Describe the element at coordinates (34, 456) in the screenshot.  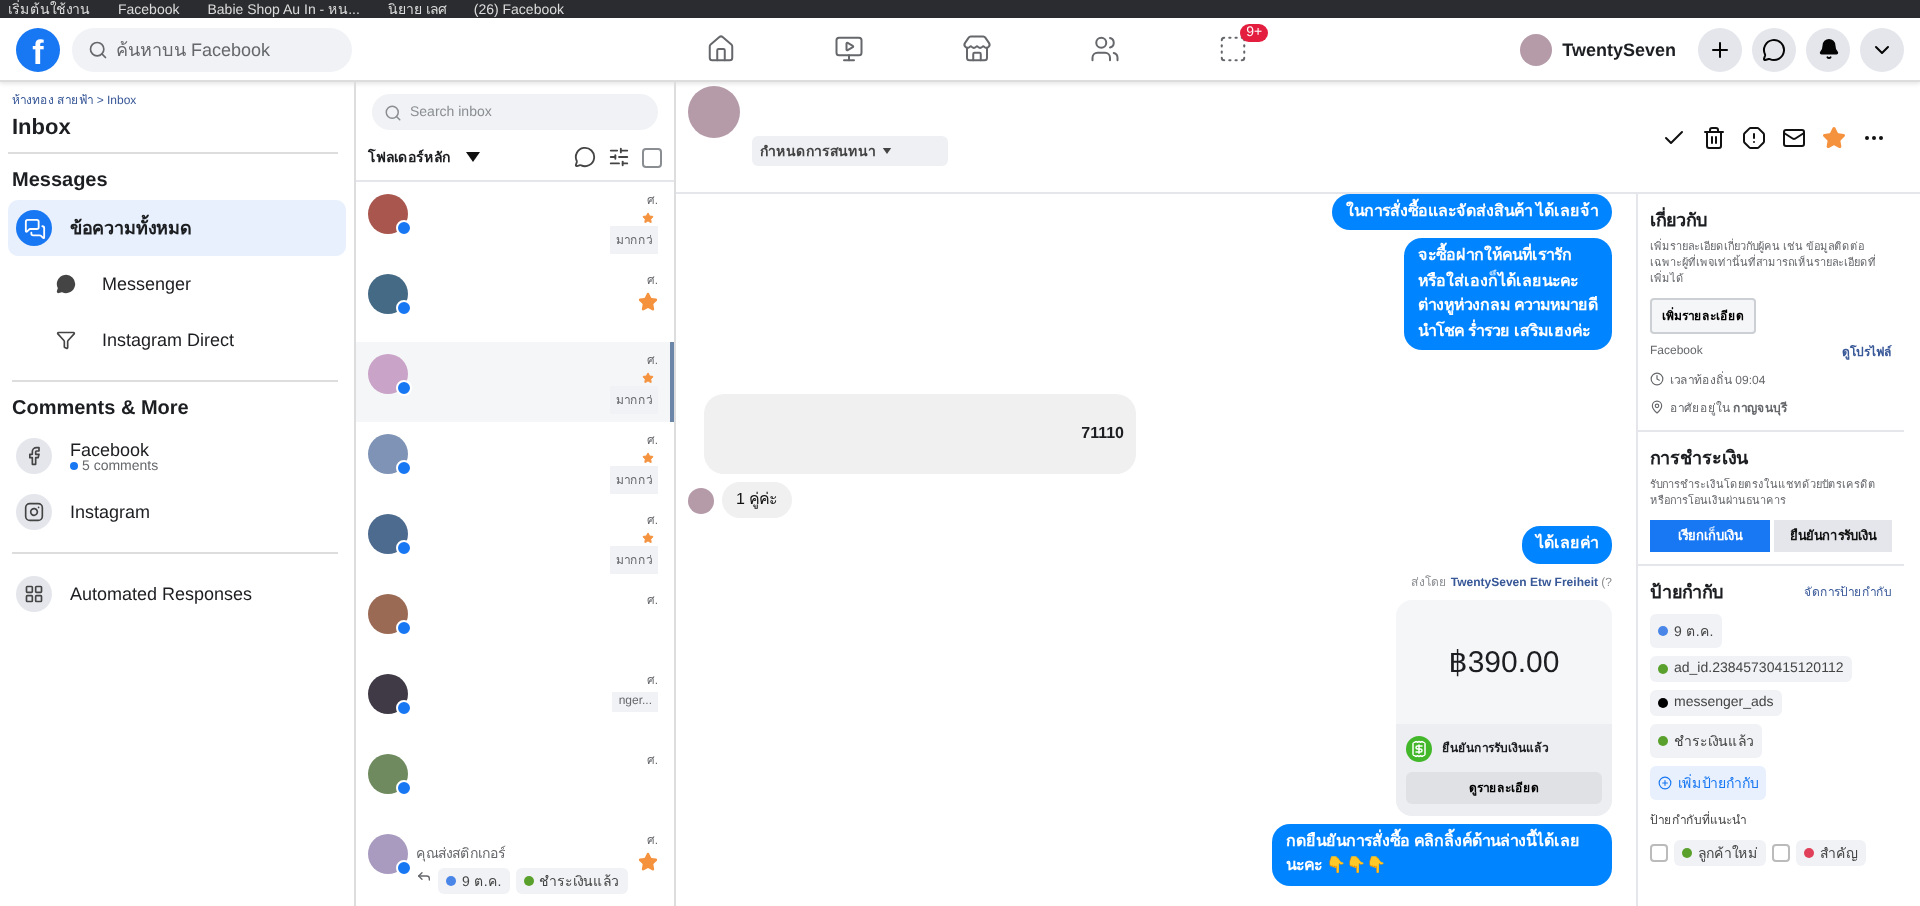
I see `facebook-icon` at that location.